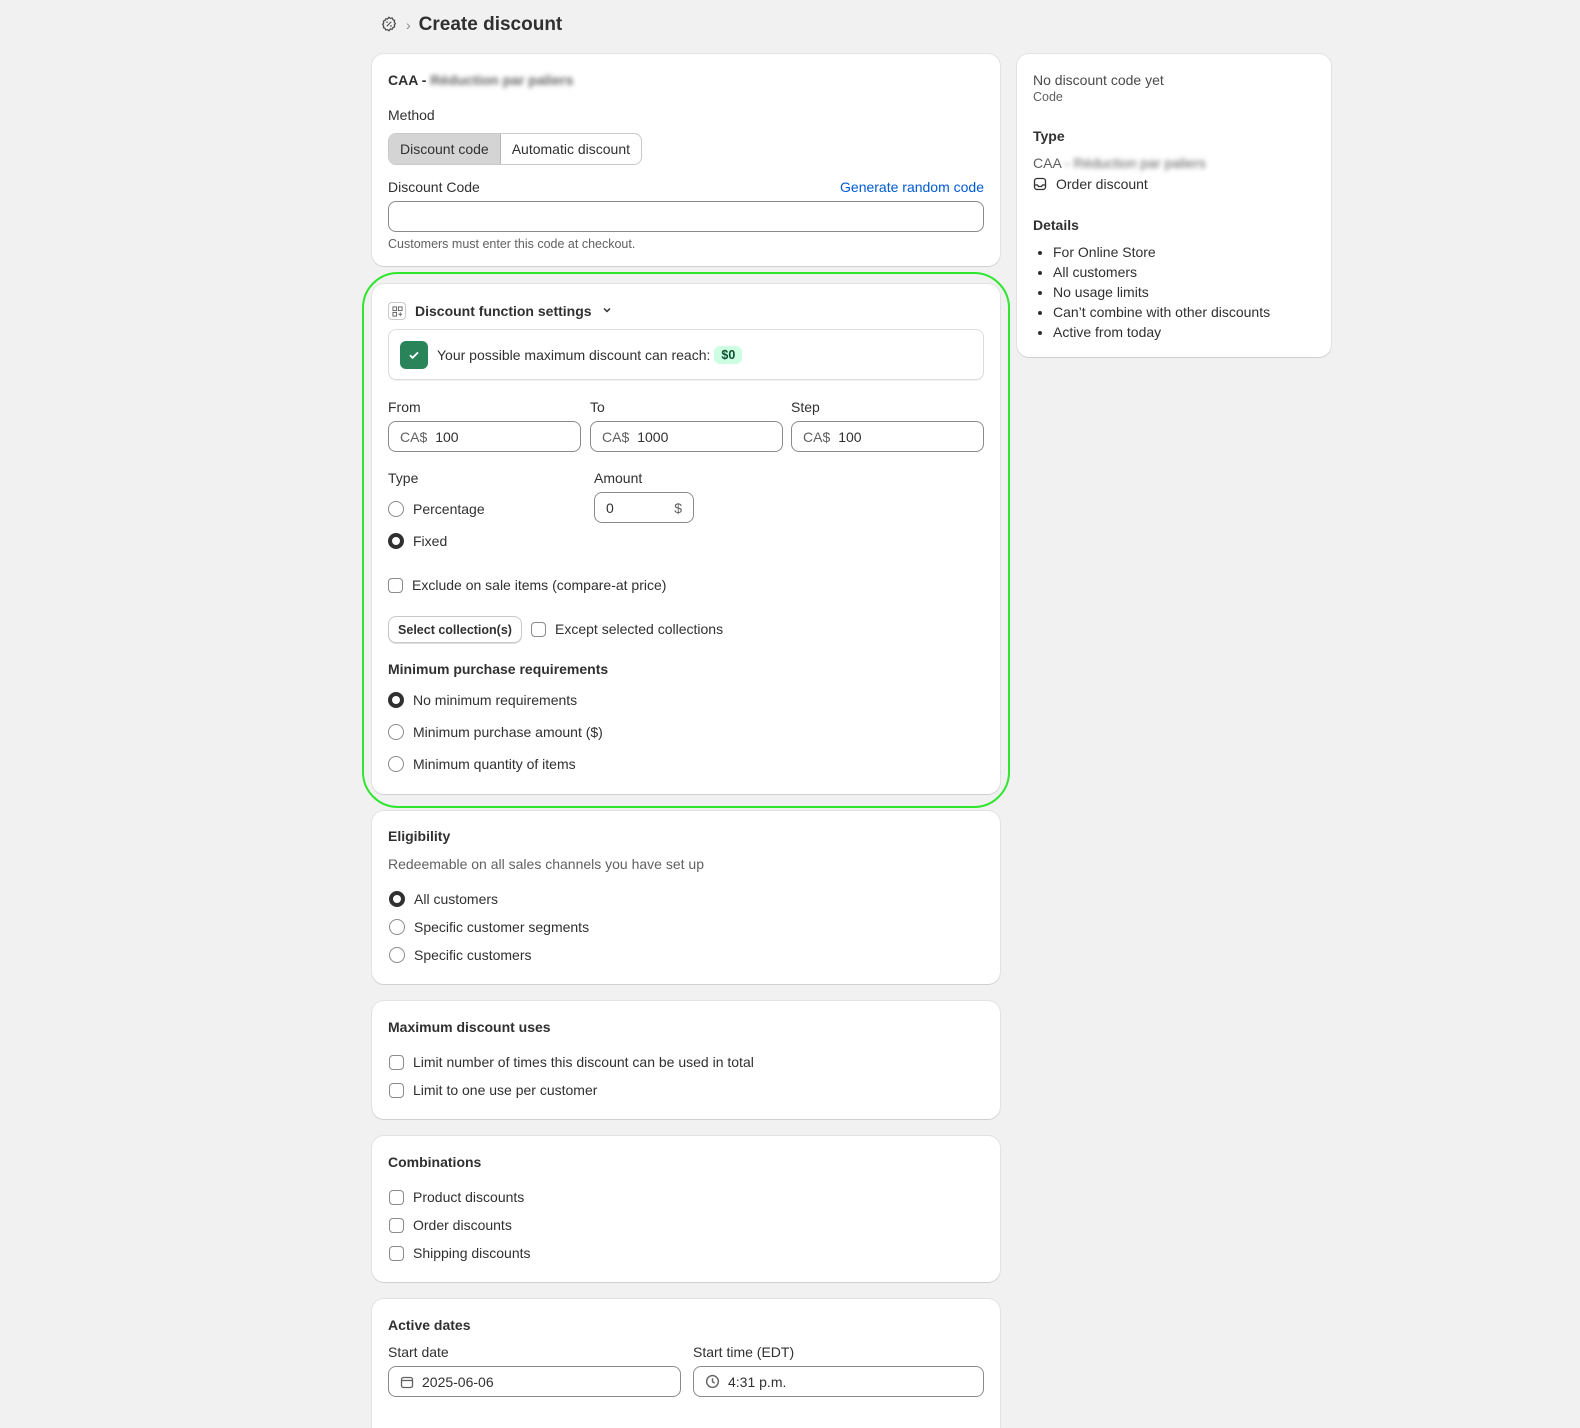 This screenshot has height=1428, width=1580. What do you see at coordinates (678, 507) in the screenshot?
I see `amount-suffix: $` at bounding box center [678, 507].